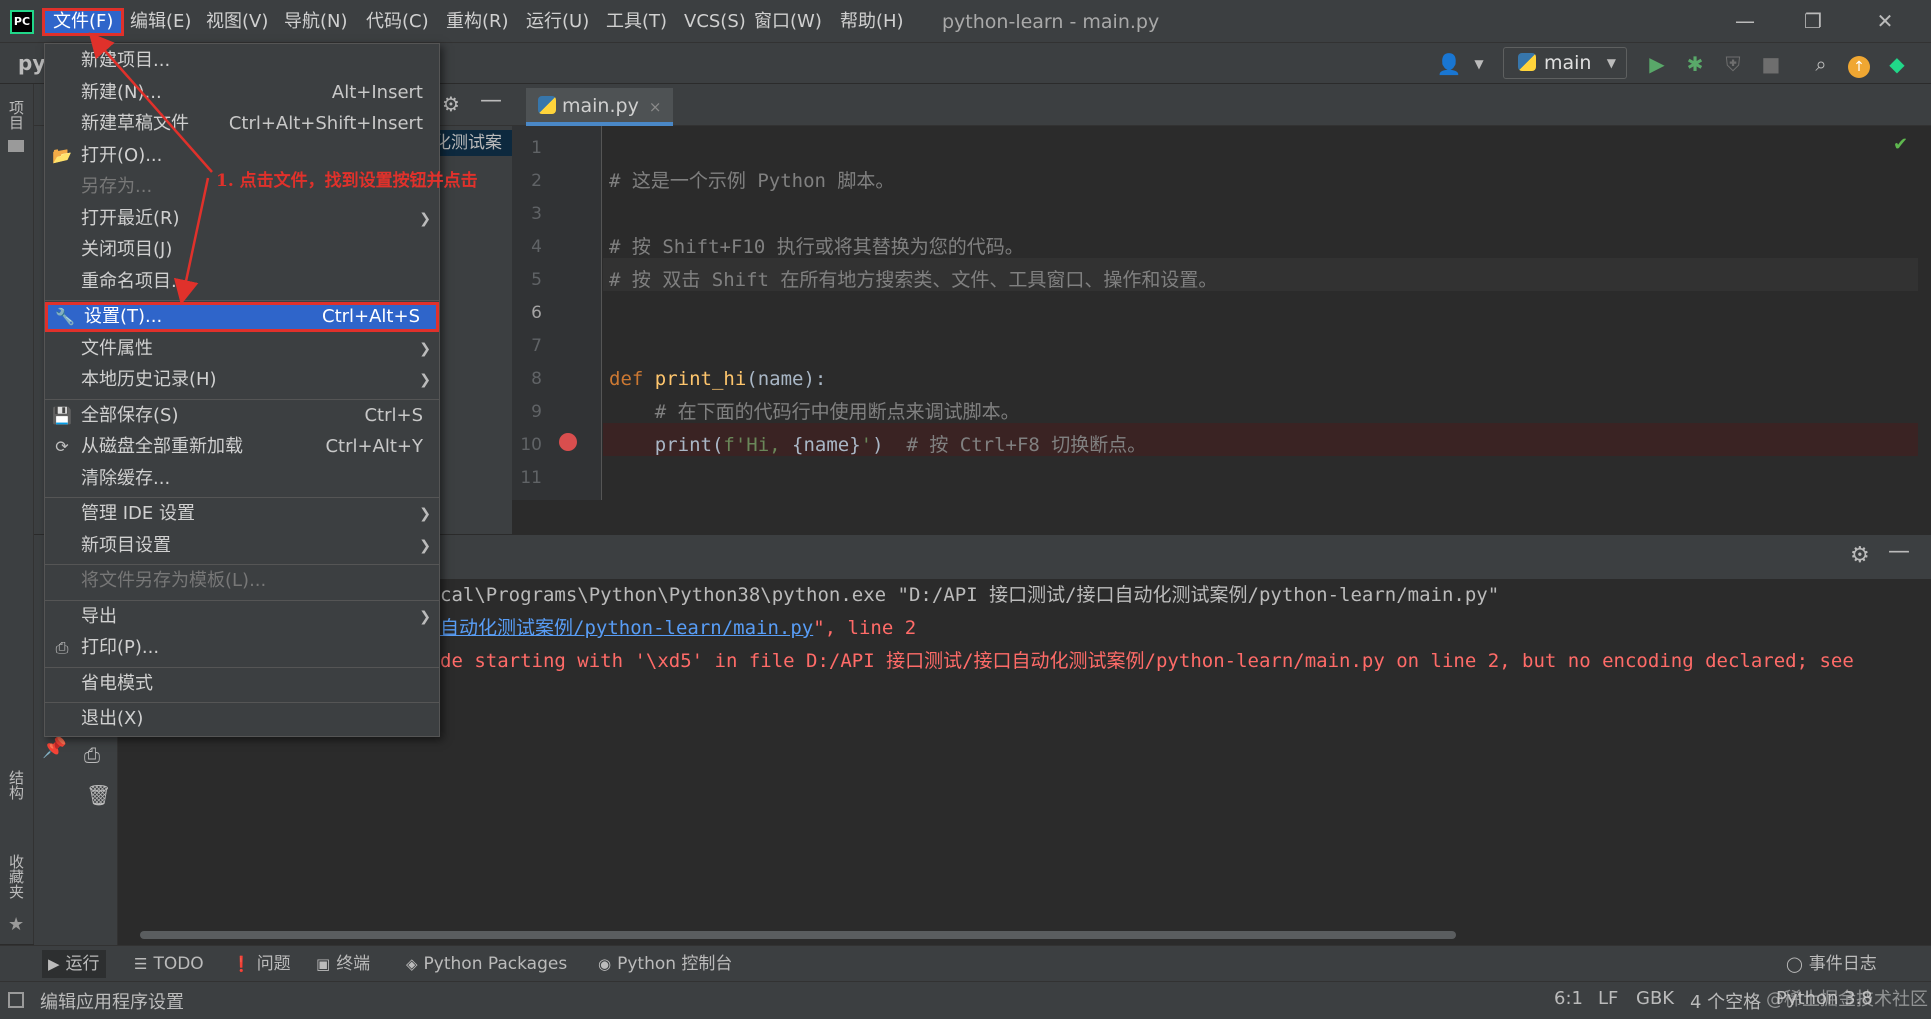 The height and width of the screenshot is (1019, 1931). What do you see at coordinates (169, 964) in the screenshot?
I see `tab-todo: ☰ TODO` at bounding box center [169, 964].